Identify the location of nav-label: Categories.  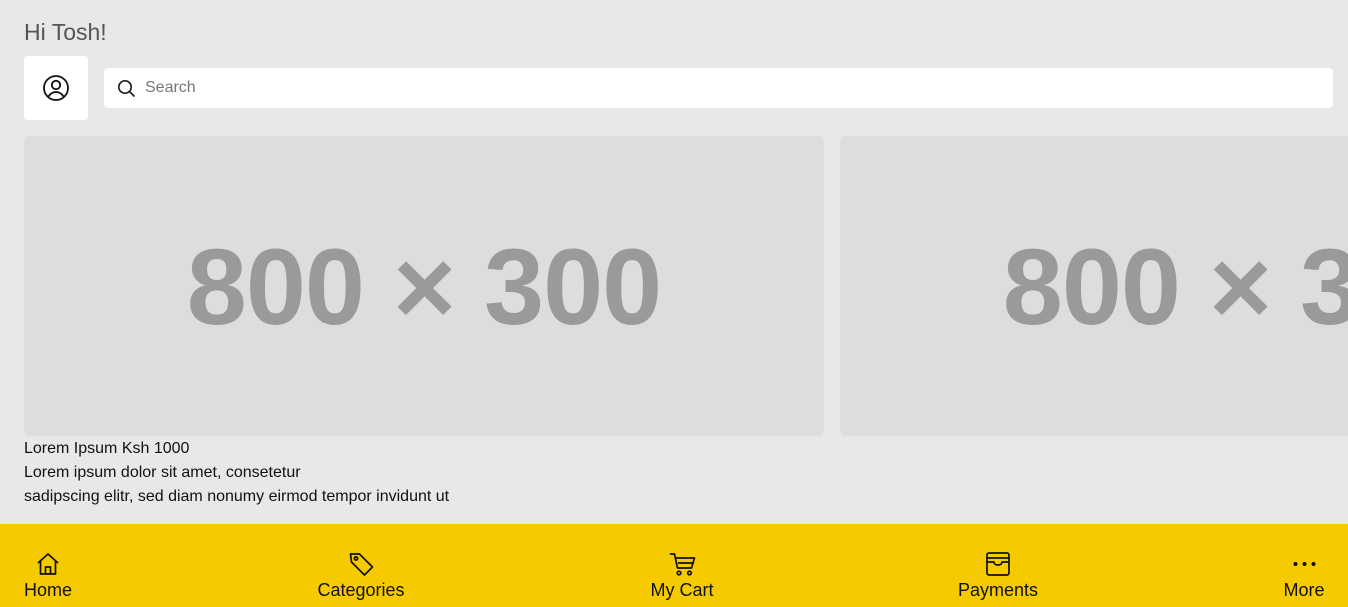
(361, 590).